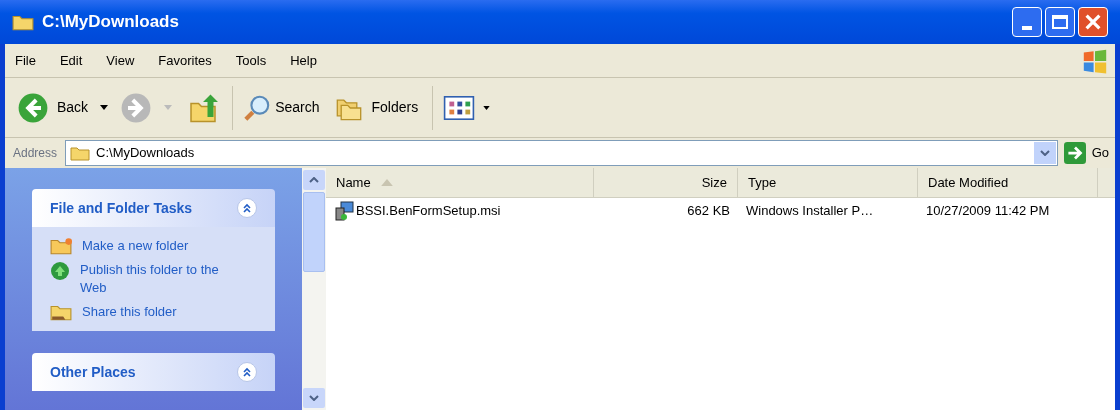  I want to click on maximize-button, so click(1060, 22).